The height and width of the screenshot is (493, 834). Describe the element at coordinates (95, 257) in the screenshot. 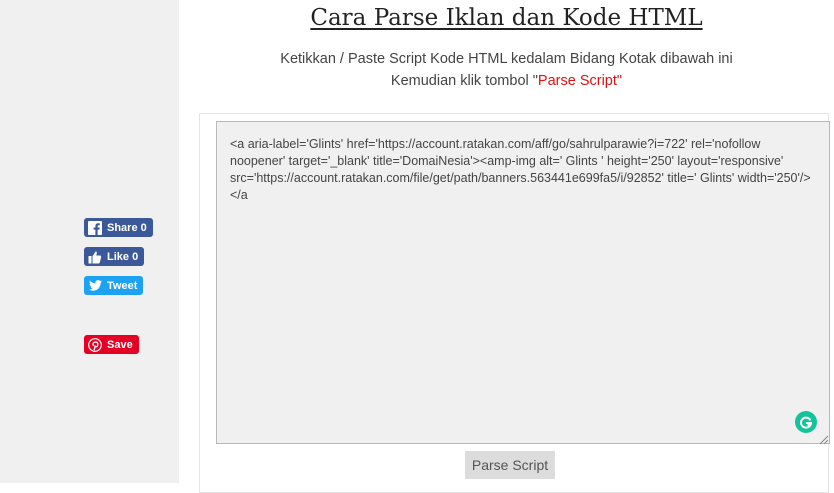

I see `thumbs-up-icon` at that location.